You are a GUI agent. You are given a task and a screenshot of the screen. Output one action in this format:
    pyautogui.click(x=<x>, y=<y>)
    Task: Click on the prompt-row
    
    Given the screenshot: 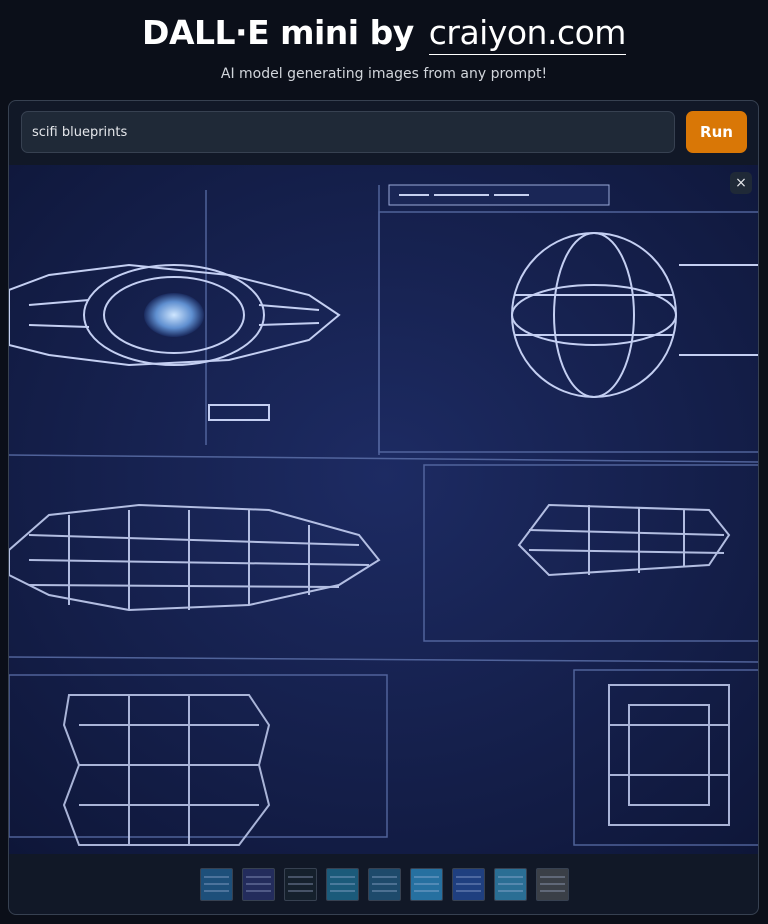 What is the action you would take?
    pyautogui.click(x=348, y=132)
    